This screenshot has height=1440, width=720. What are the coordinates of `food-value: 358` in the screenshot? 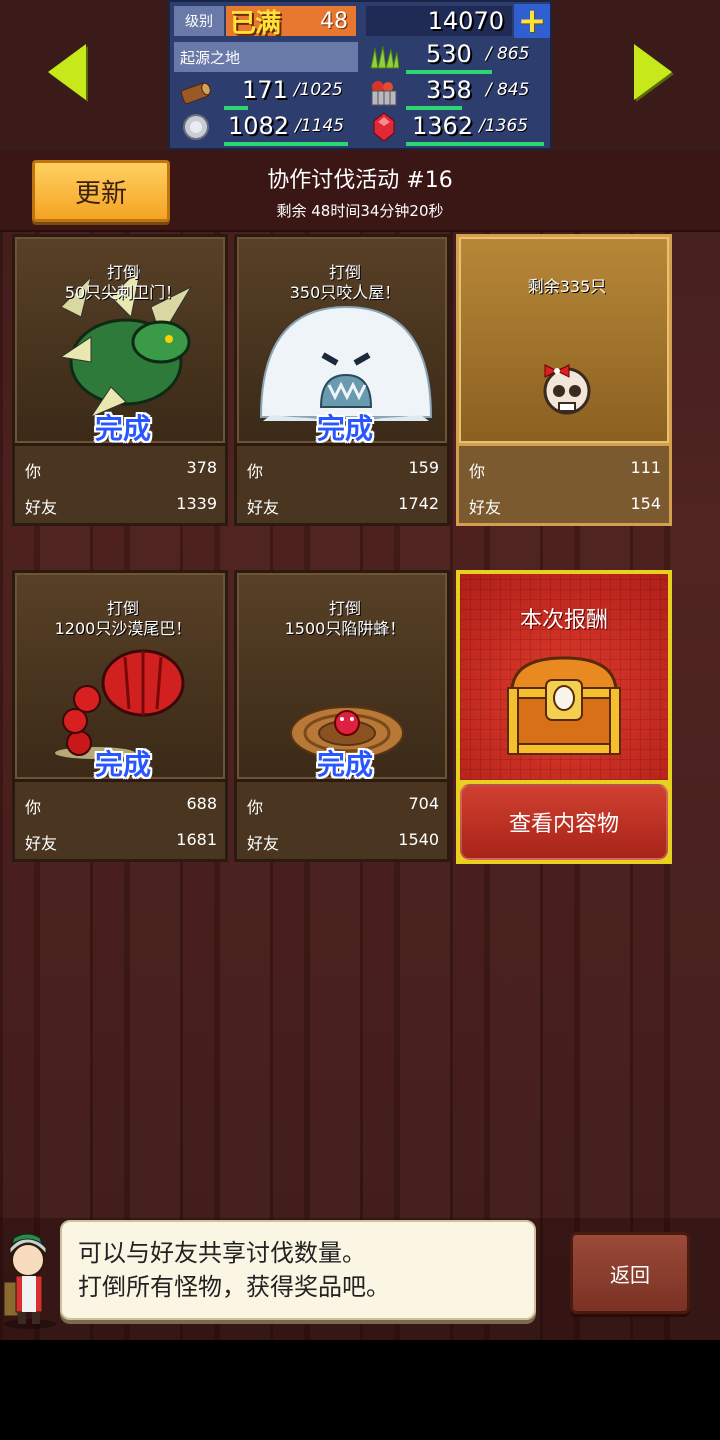 It's located at (449, 90).